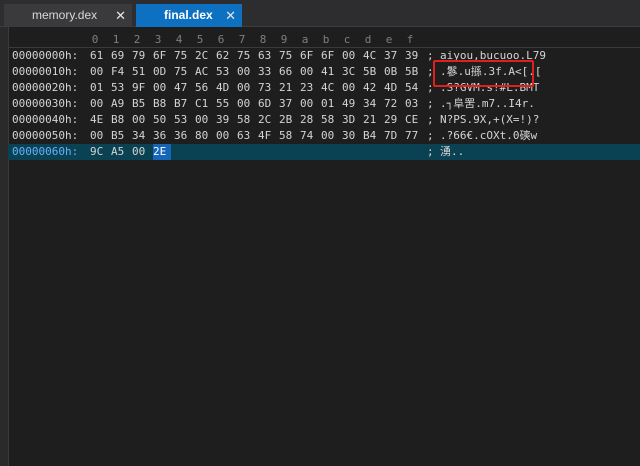 Image resolution: width=640 pixels, height=466 pixels. Describe the element at coordinates (120, 152) in the screenshot. I see `hex-byte: A5` at that location.